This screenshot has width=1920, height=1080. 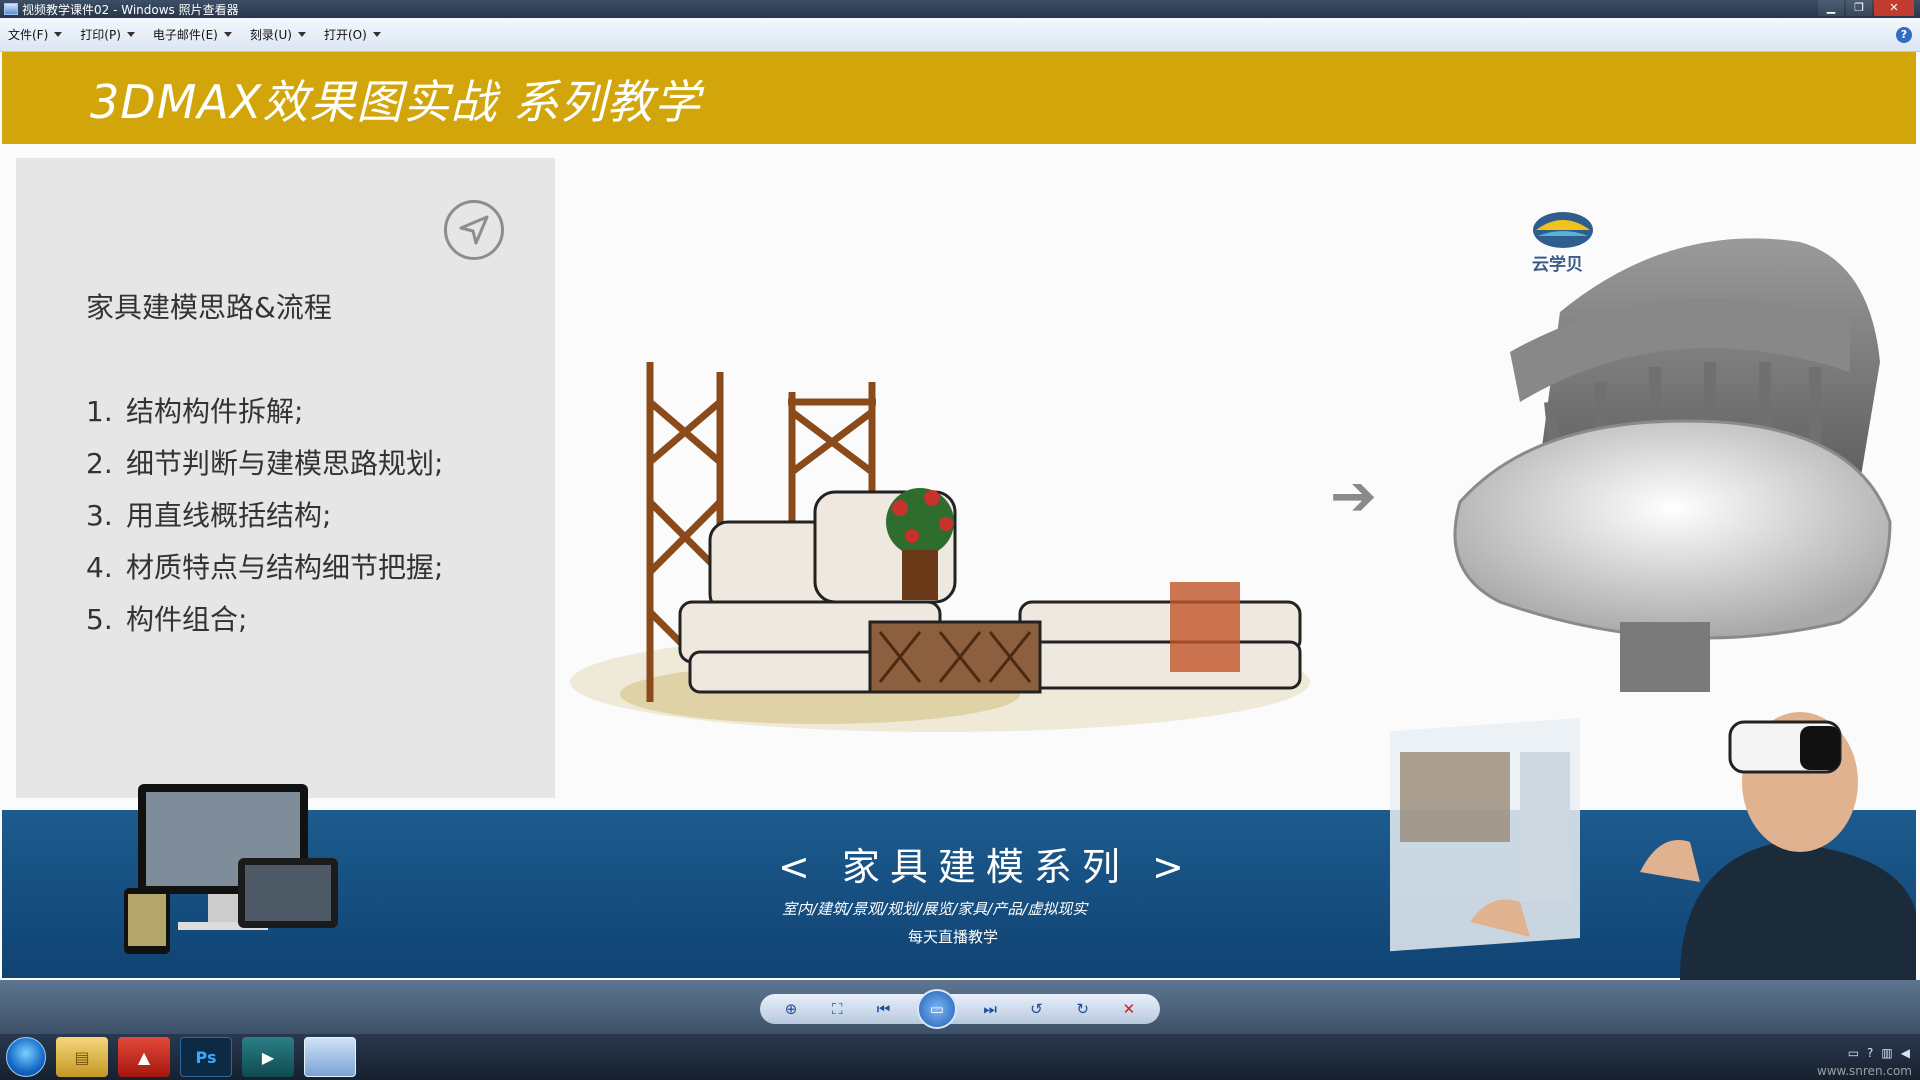 I want to click on tray-network-icon: ▥, so click(x=1886, y=1053).